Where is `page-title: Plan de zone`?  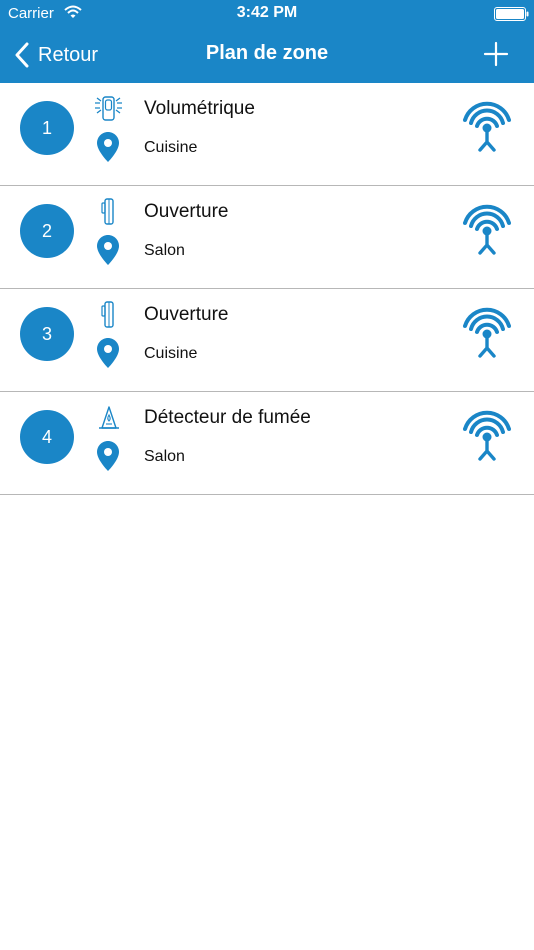 page-title: Plan de zone is located at coordinates (267, 53).